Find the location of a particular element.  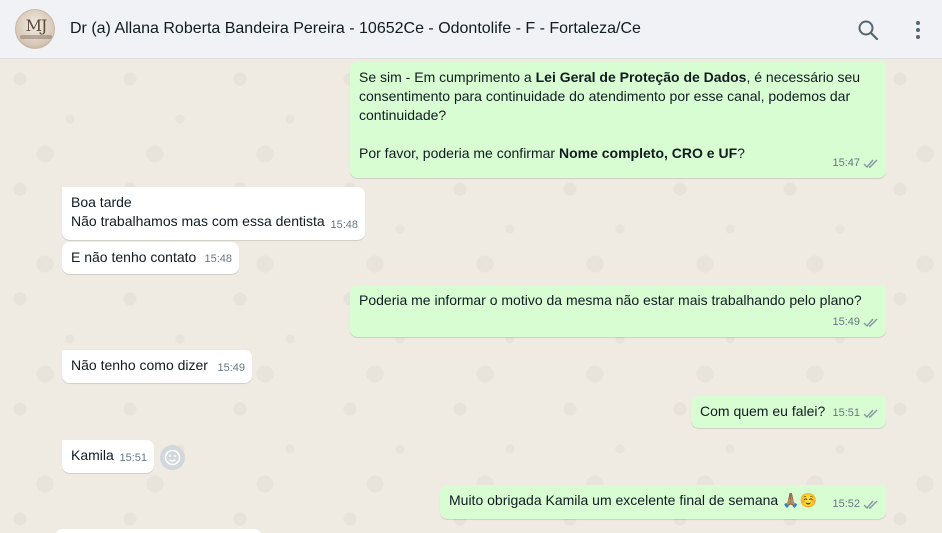

message-meta: 15:47 is located at coordinates (855, 163).